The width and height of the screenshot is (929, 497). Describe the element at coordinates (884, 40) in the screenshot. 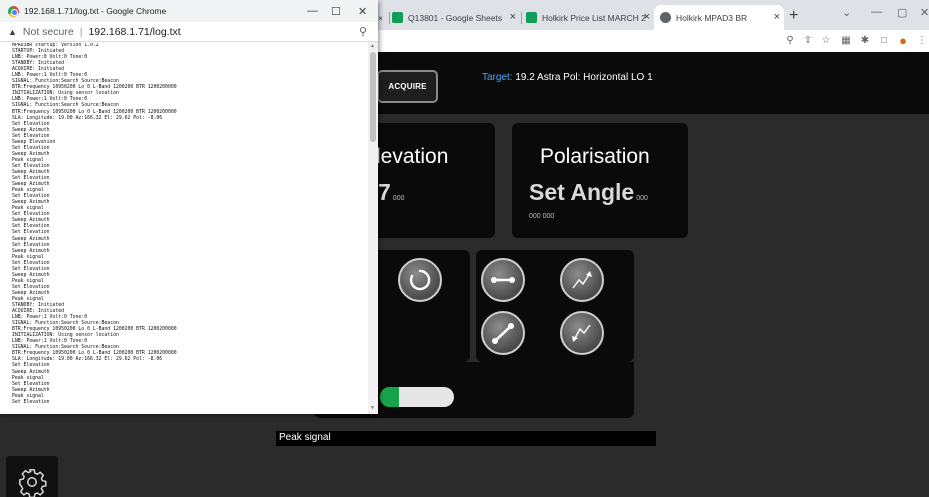

I see `side-panel-icon: □` at that location.